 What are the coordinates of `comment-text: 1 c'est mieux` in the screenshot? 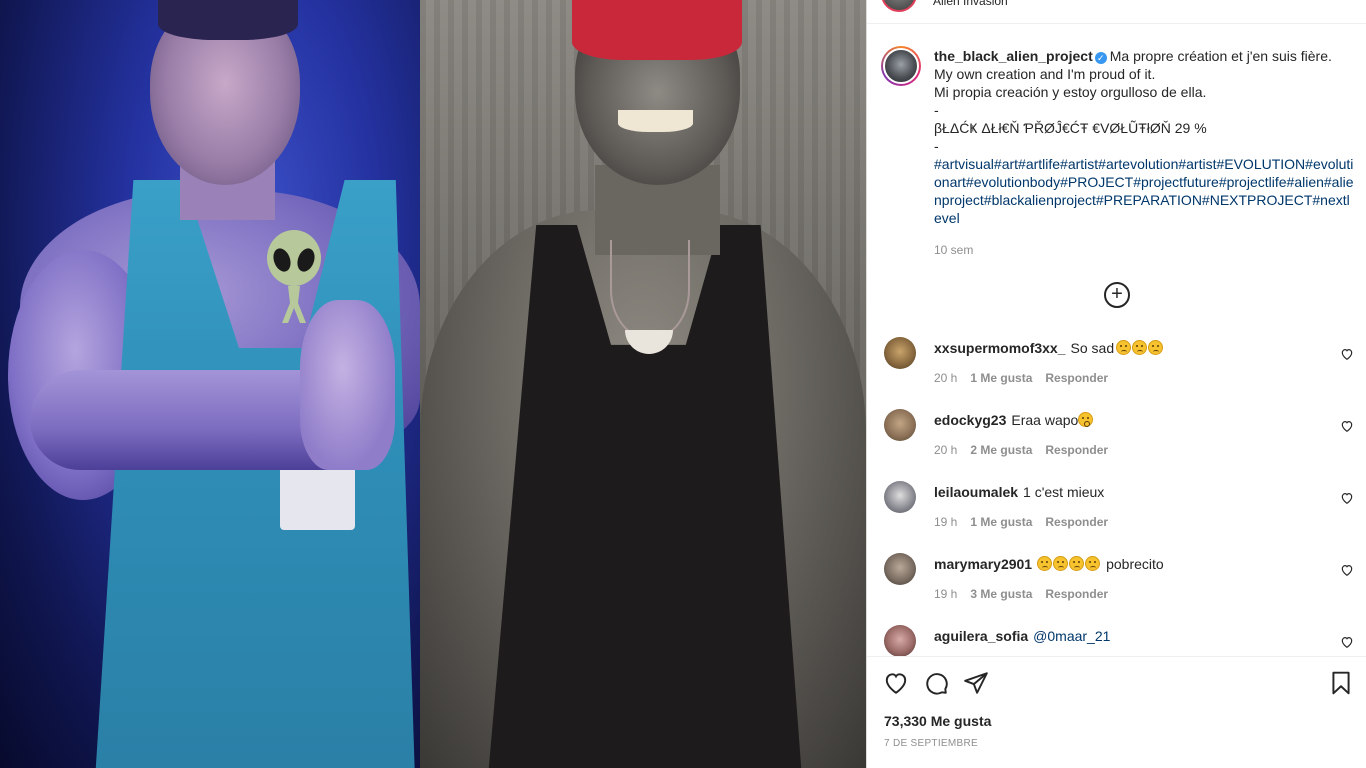 It's located at (1064, 492).